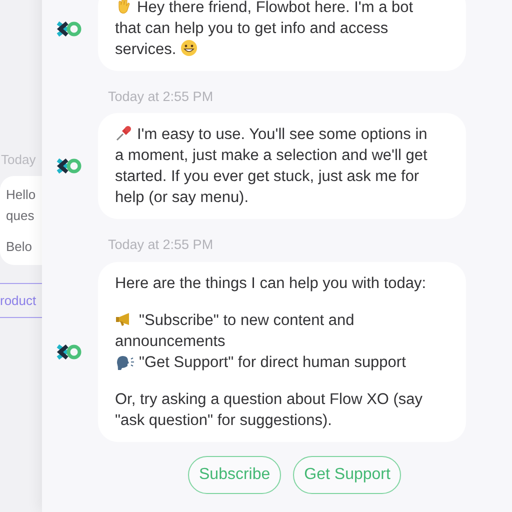  Describe the element at coordinates (271, 166) in the screenshot. I see `message-text: I'm easy to use. You'll see some options in a moment, just make a selection and we'll get started. If you ever get stuck, just ask me for help (or say menu).` at that location.